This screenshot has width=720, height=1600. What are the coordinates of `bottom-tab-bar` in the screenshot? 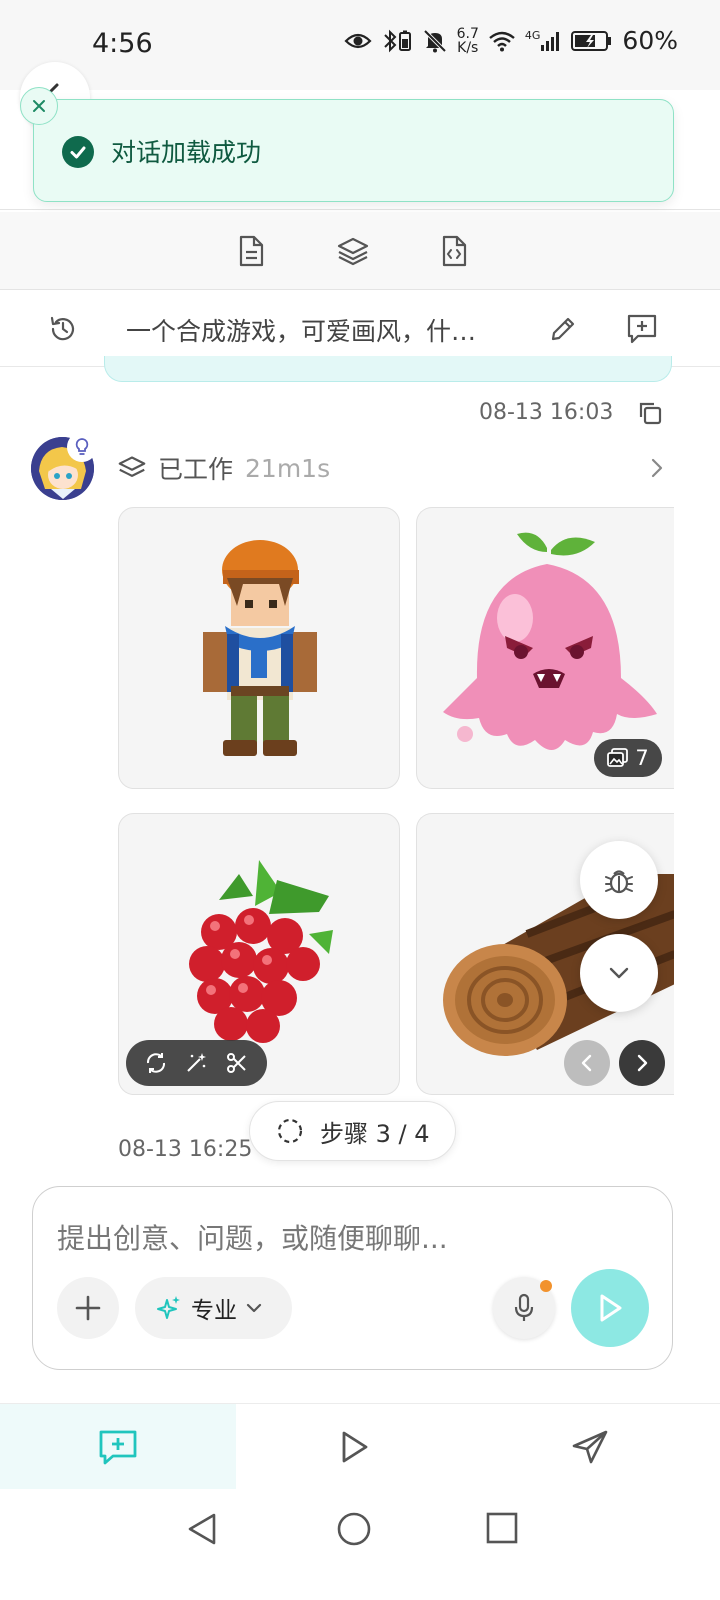 It's located at (360, 1446).